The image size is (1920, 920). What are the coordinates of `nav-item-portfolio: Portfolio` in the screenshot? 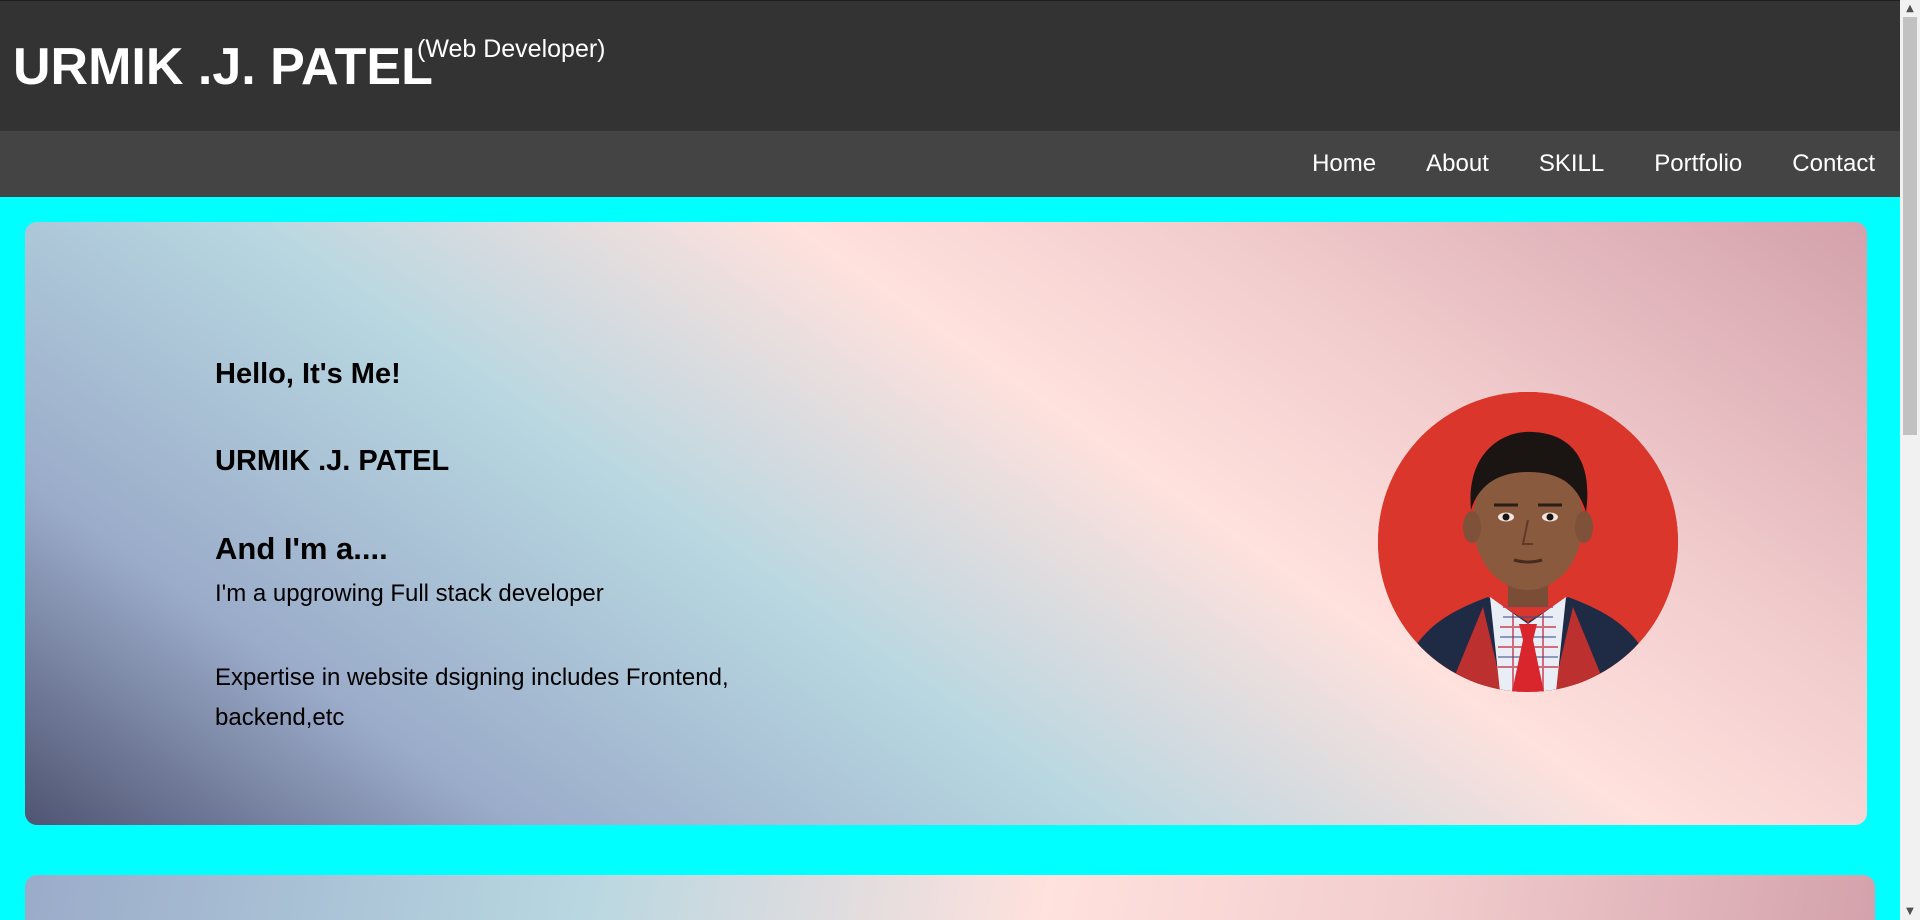 It's located at (1698, 164).